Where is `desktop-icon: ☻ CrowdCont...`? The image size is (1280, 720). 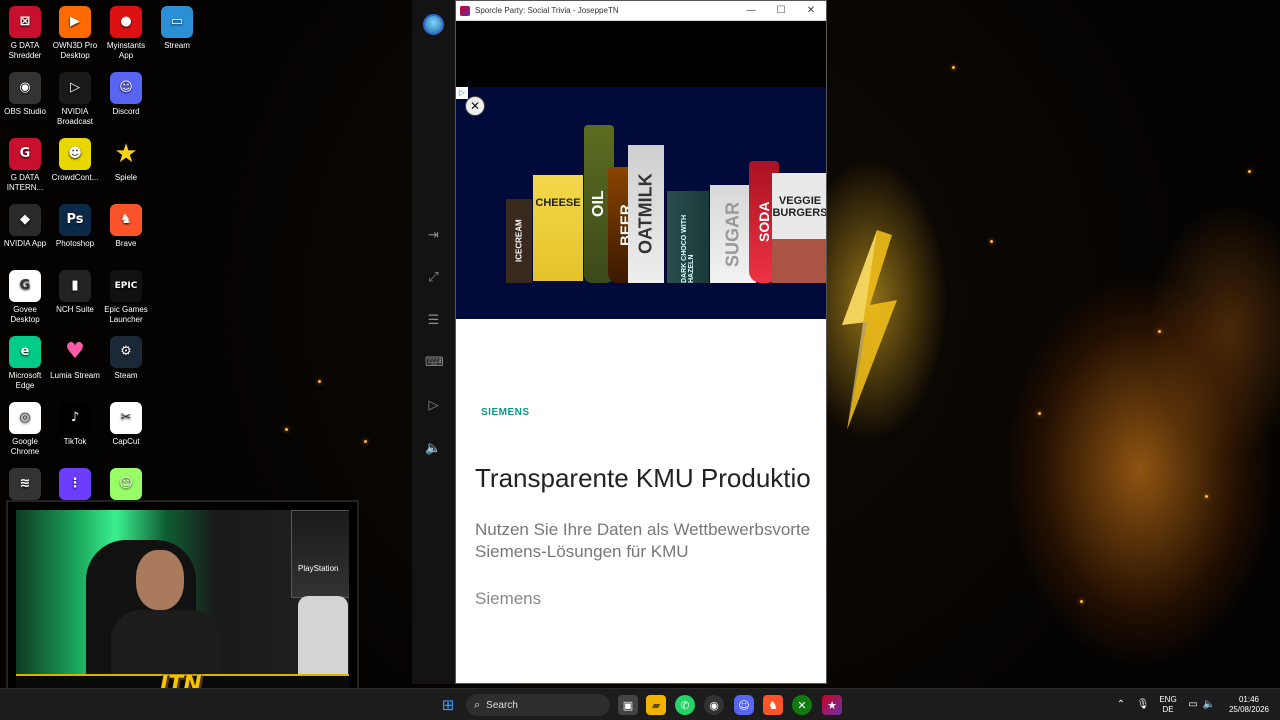
desktop-icon: ☻ CrowdCont... is located at coordinates (75, 159).